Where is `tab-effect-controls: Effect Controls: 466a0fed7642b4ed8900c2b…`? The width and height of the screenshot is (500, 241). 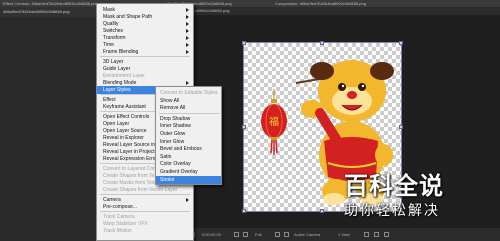
tab-effect-controls: Effect Controls: 466a0fed7642b4ed8900c2b… is located at coordinates (52, 3).